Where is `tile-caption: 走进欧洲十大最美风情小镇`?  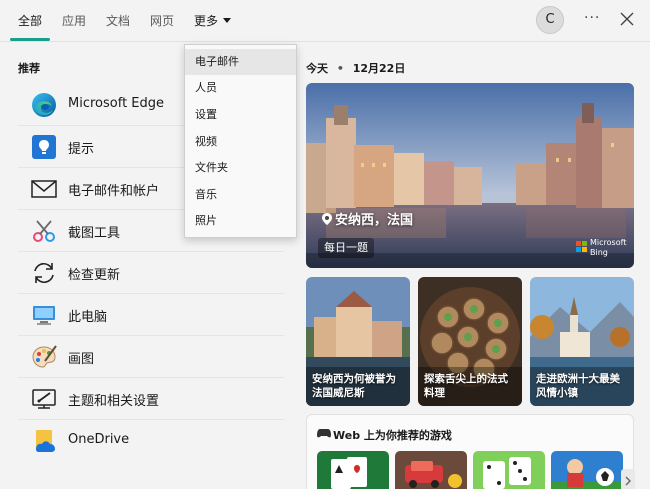 tile-caption: 走进欧洲十大最美风情小镇 is located at coordinates (578, 386).